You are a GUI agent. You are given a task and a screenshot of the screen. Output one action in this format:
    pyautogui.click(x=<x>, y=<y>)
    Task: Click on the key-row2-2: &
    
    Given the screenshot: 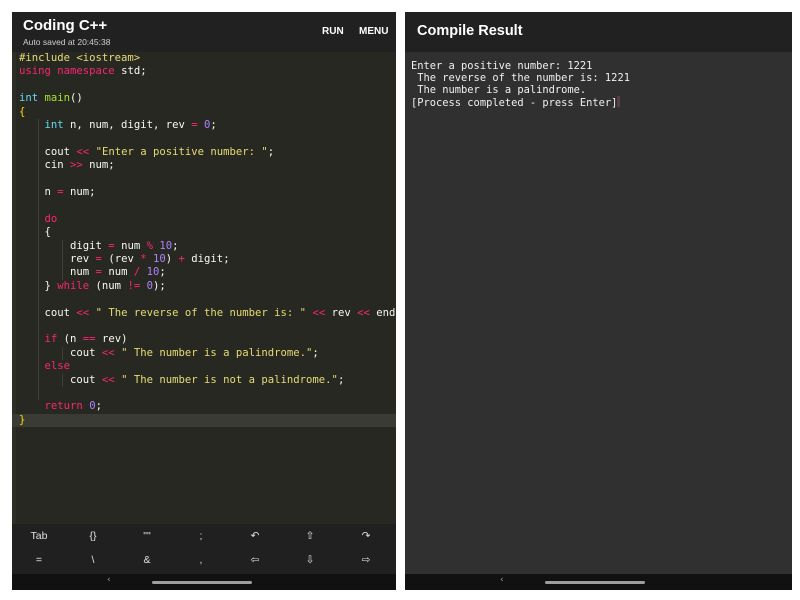 What is the action you would take?
    pyautogui.click(x=147, y=560)
    